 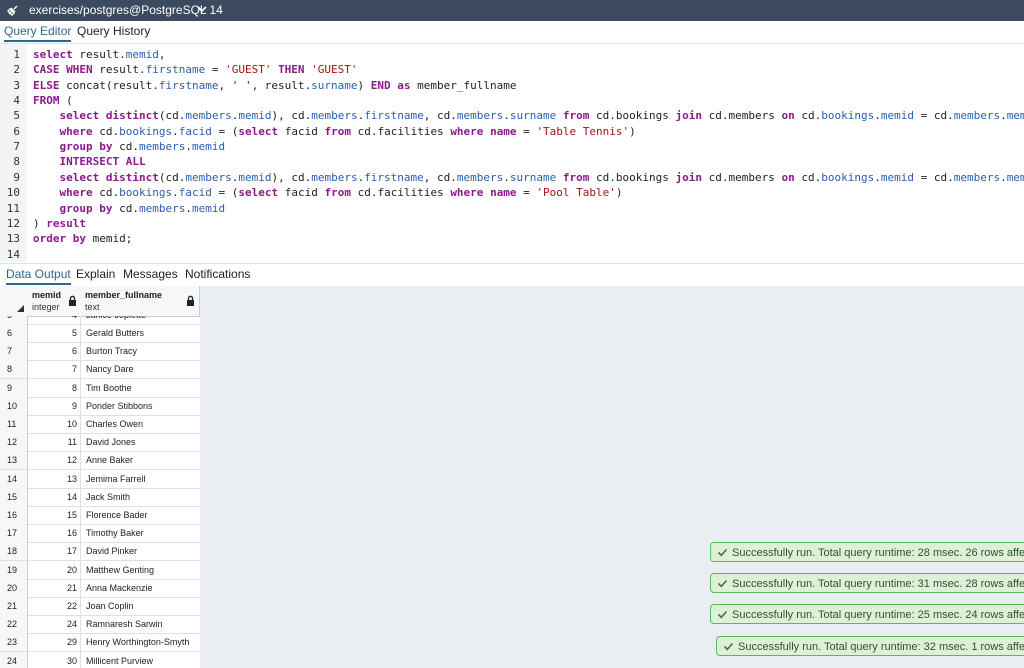 I want to click on table-row: 11 10 Charles Owen, so click(x=100, y=424).